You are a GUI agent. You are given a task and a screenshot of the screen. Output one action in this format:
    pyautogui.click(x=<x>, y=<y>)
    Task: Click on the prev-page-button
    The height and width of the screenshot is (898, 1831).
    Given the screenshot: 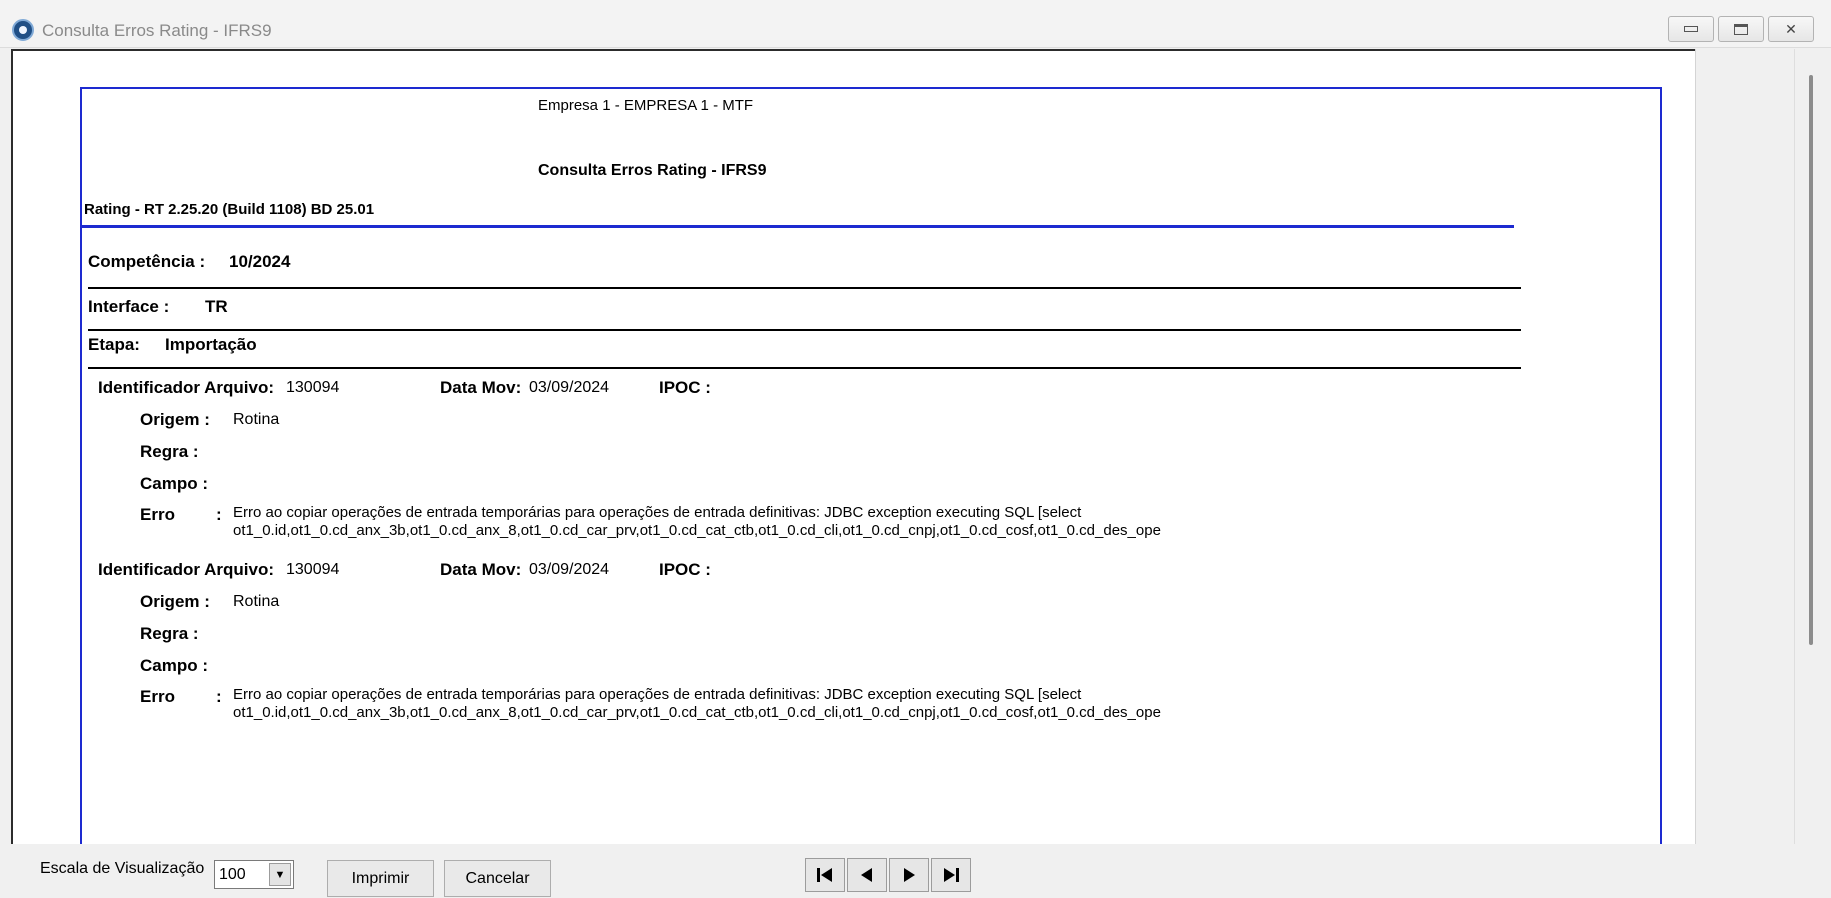 What is the action you would take?
    pyautogui.click(x=867, y=875)
    